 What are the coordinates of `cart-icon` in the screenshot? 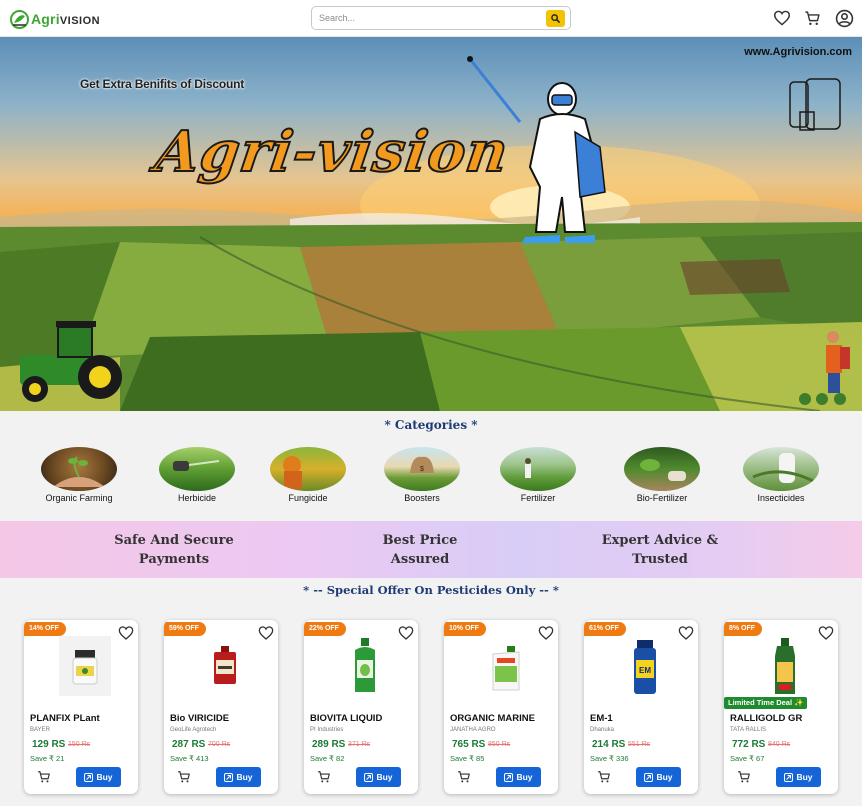 It's located at (812, 17).